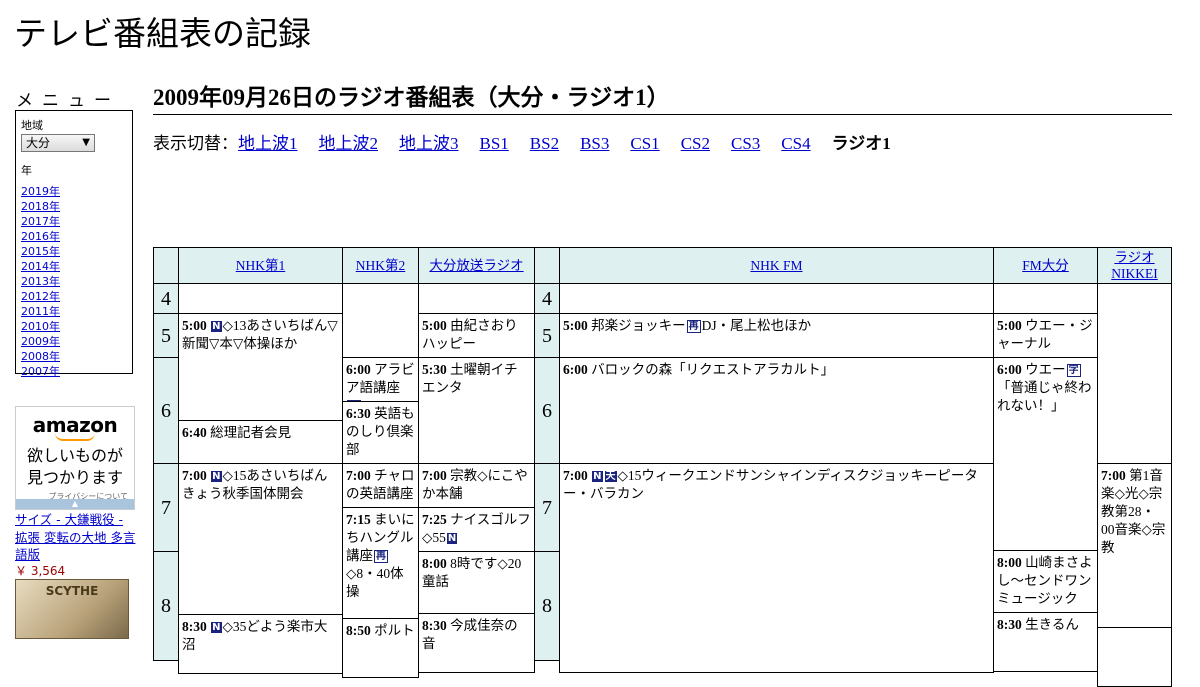 The image size is (1200, 687). What do you see at coordinates (476, 410) in the screenshot?
I see `program-cell: 5:30 土曜朝イチエンタ` at bounding box center [476, 410].